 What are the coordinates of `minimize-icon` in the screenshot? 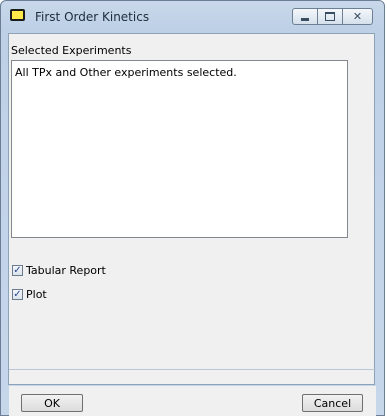 It's located at (305, 19).